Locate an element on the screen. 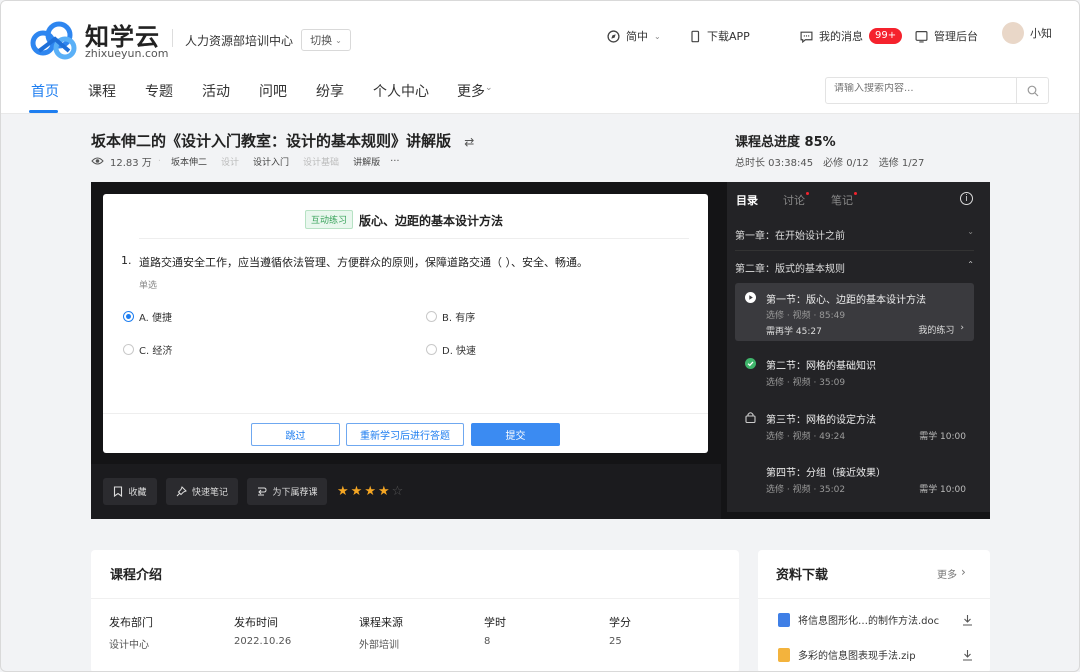  section-item-3: 第三节：网格的设定方法 选修 · 视频 · 49:24 需学 10:00 is located at coordinates (854, 427).